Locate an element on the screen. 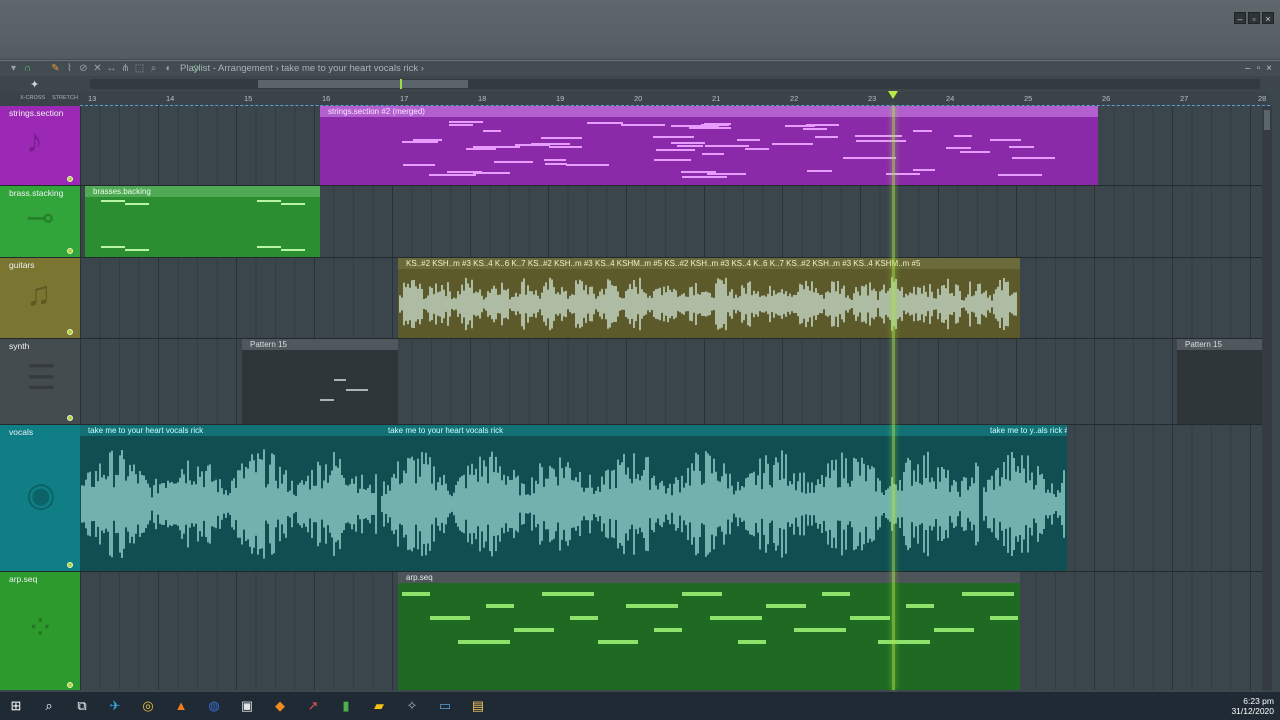 This screenshot has height=720, width=1280. clip: arp.seq is located at coordinates (709, 631).